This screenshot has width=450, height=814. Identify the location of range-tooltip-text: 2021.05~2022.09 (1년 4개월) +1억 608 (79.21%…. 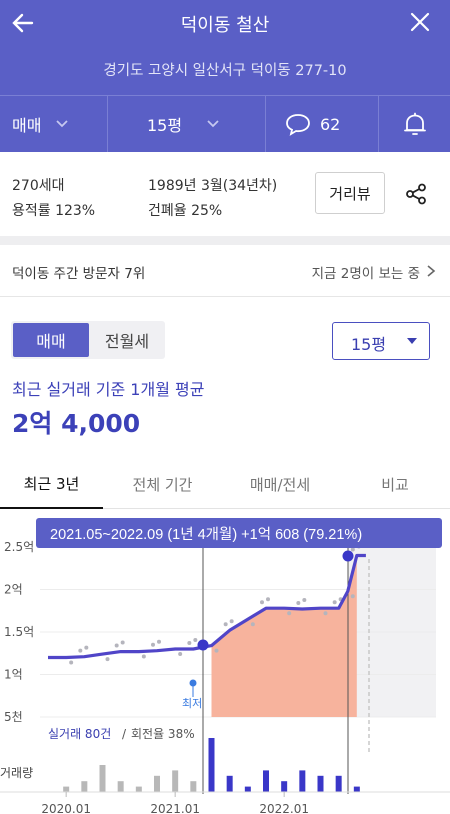
(206, 534).